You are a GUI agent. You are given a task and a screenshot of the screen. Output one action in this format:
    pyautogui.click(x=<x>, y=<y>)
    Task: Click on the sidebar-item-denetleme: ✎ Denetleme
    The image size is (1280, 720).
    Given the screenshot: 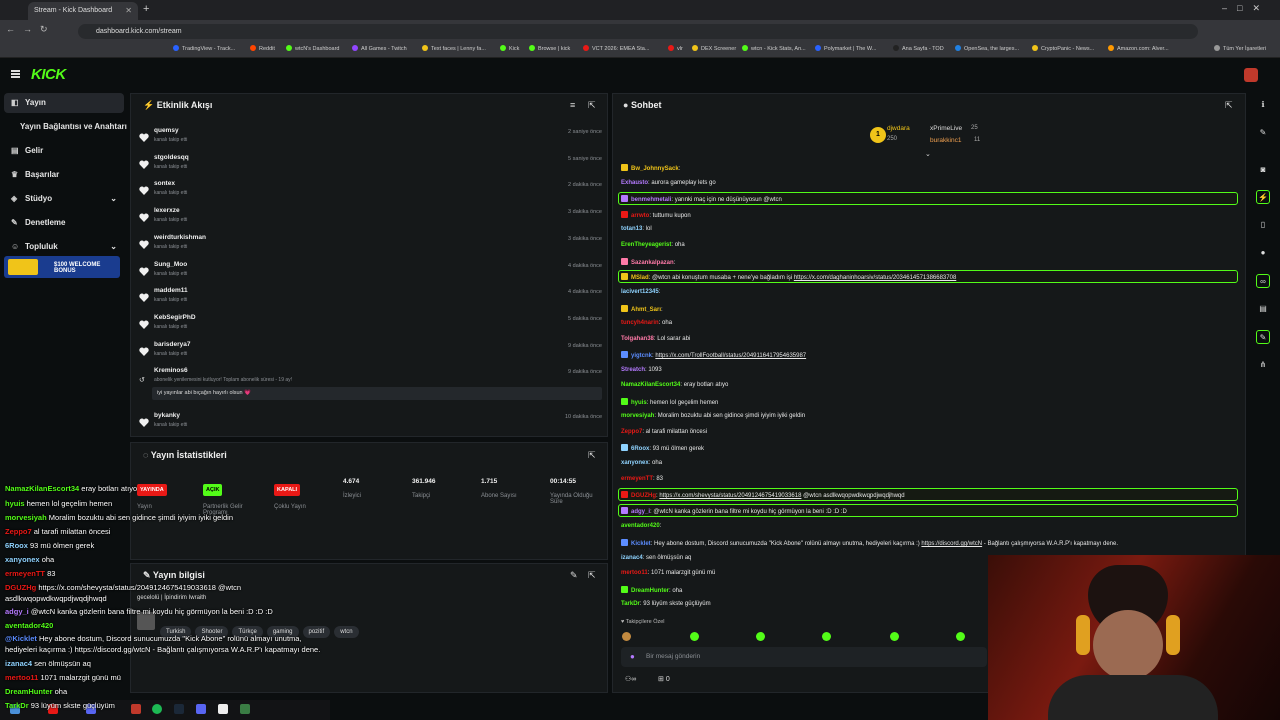 What is the action you would take?
    pyautogui.click(x=38, y=222)
    